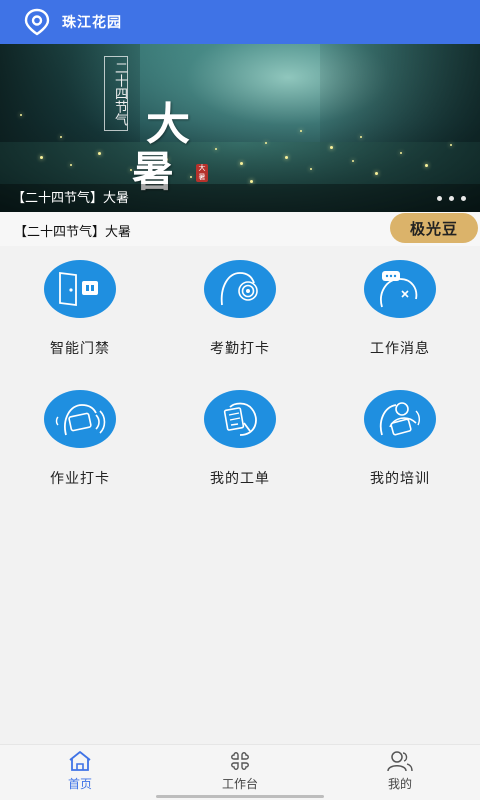 This screenshot has height=800, width=480. What do you see at coordinates (399, 784) in the screenshot?
I see `tab-label: 我的` at bounding box center [399, 784].